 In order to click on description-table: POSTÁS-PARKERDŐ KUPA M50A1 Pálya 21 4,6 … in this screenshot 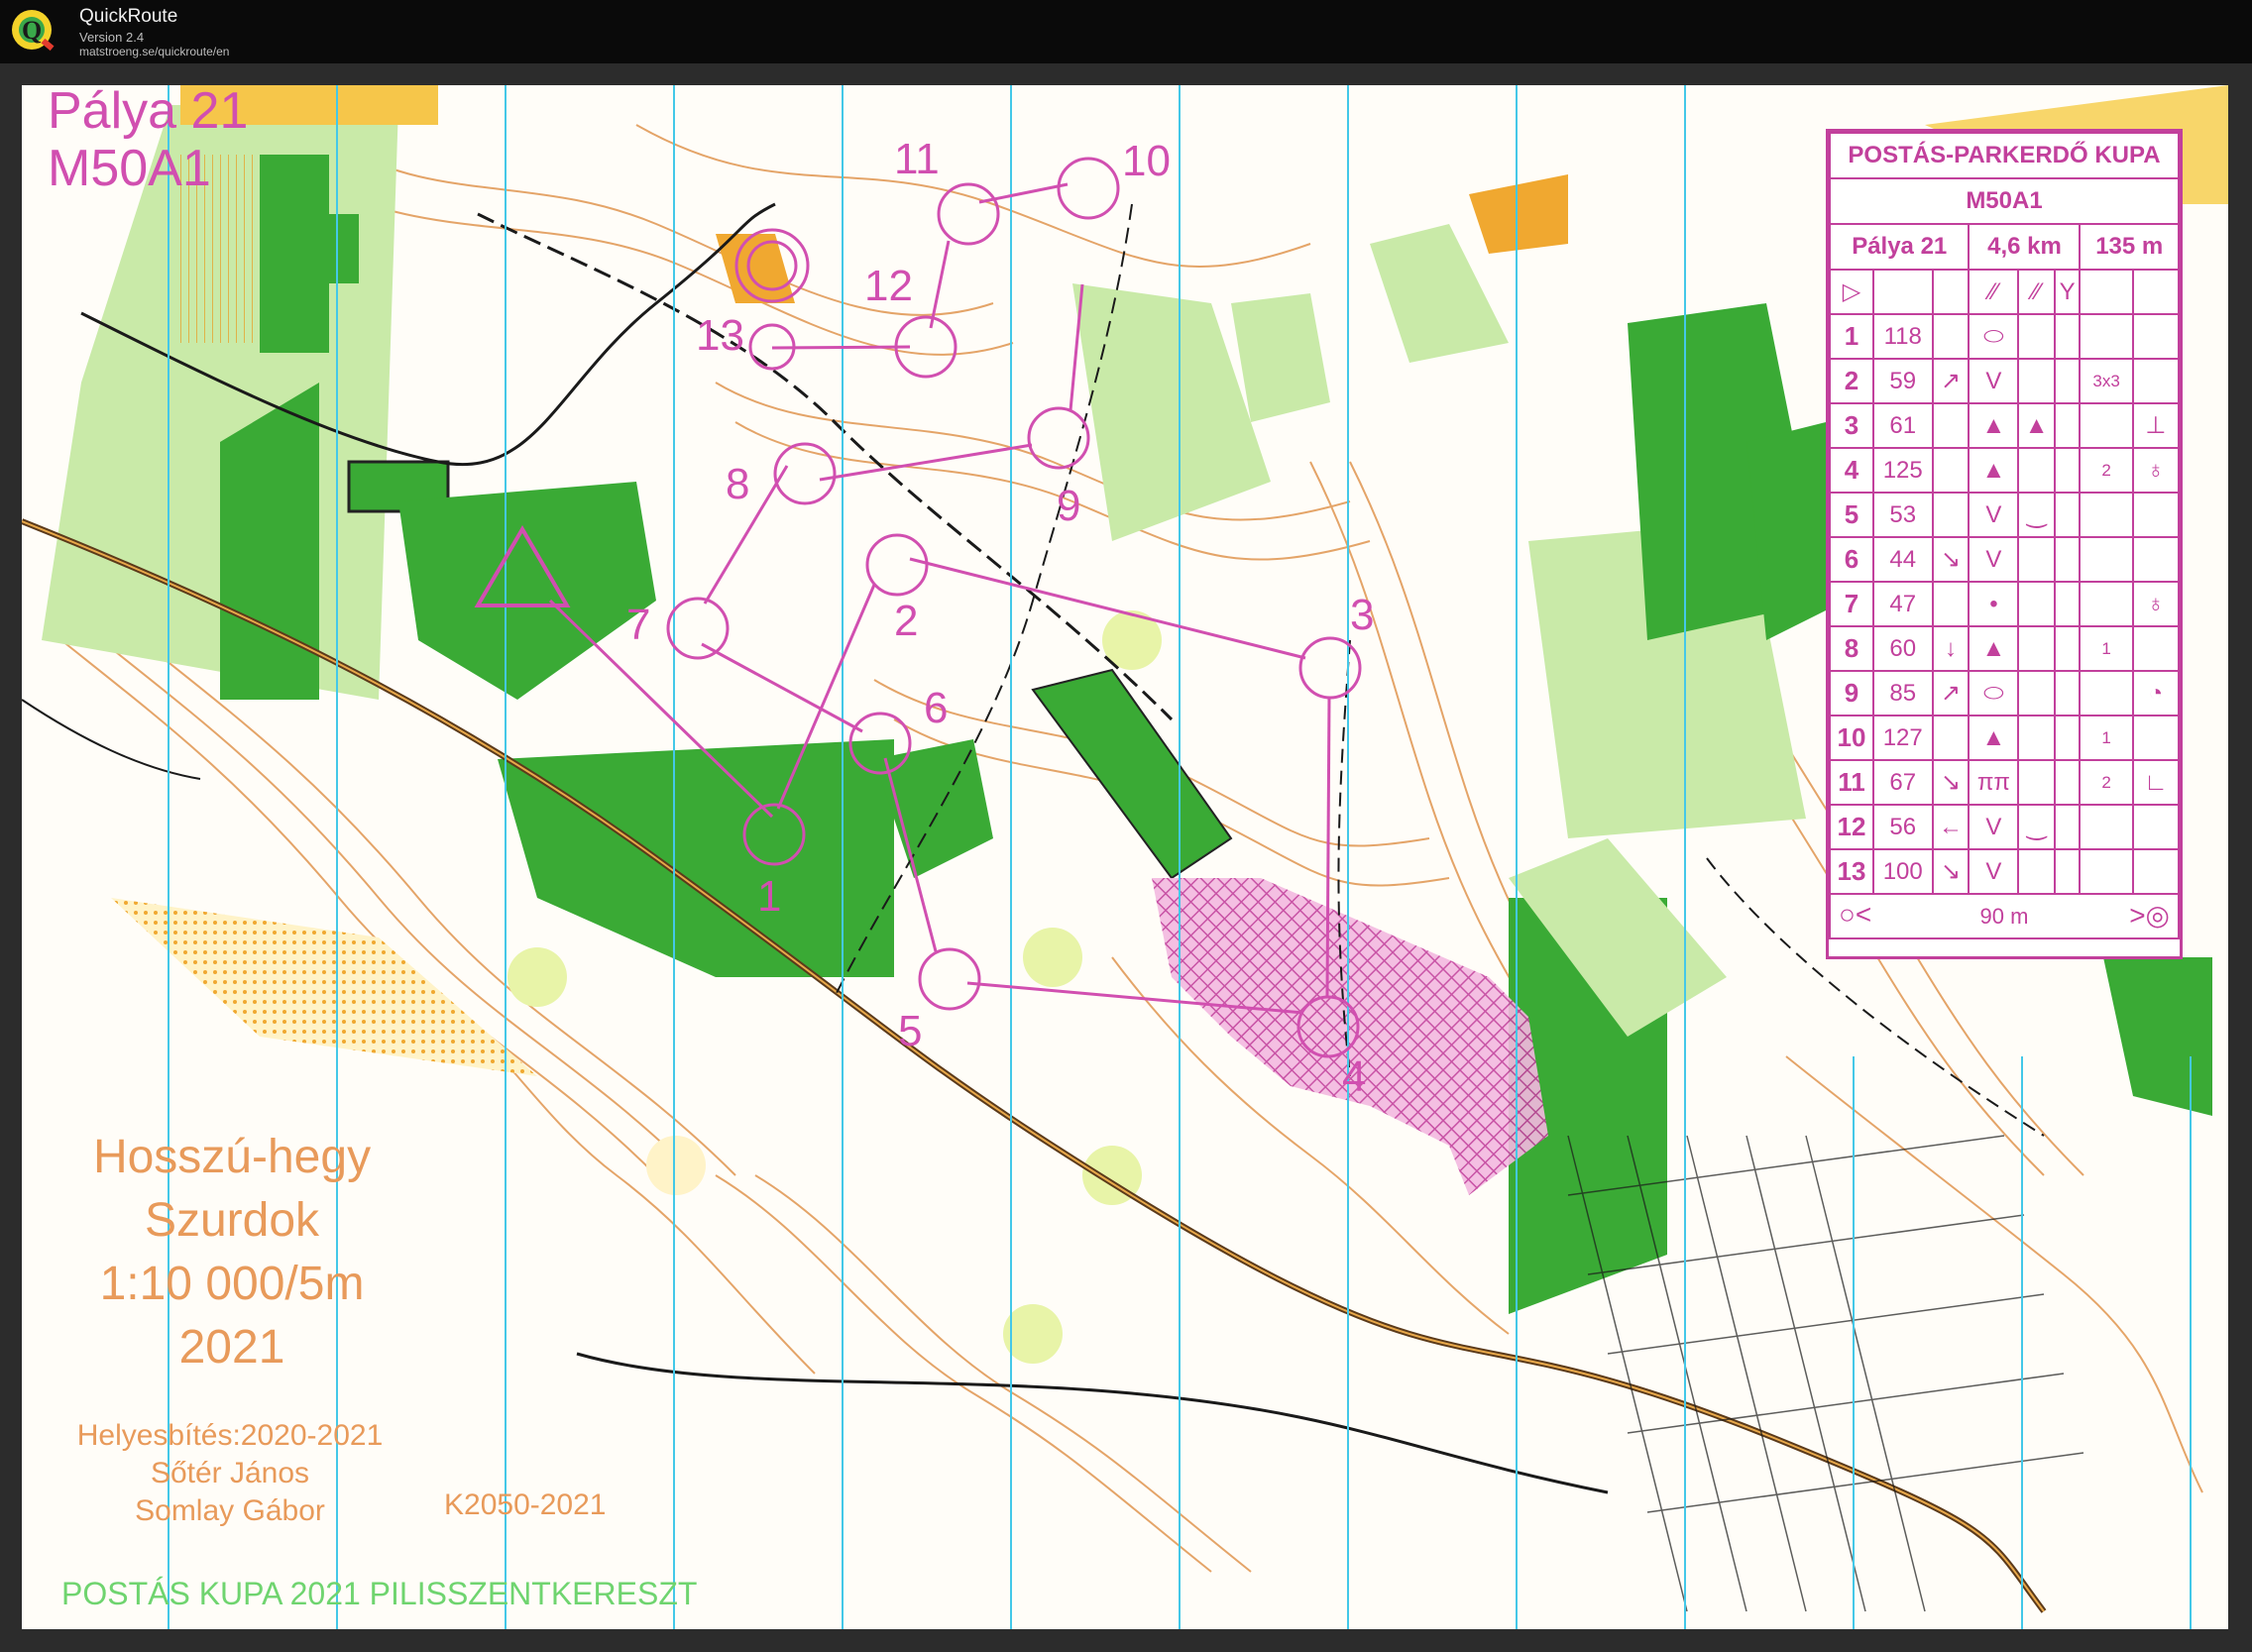, I will do `click(2004, 535)`.